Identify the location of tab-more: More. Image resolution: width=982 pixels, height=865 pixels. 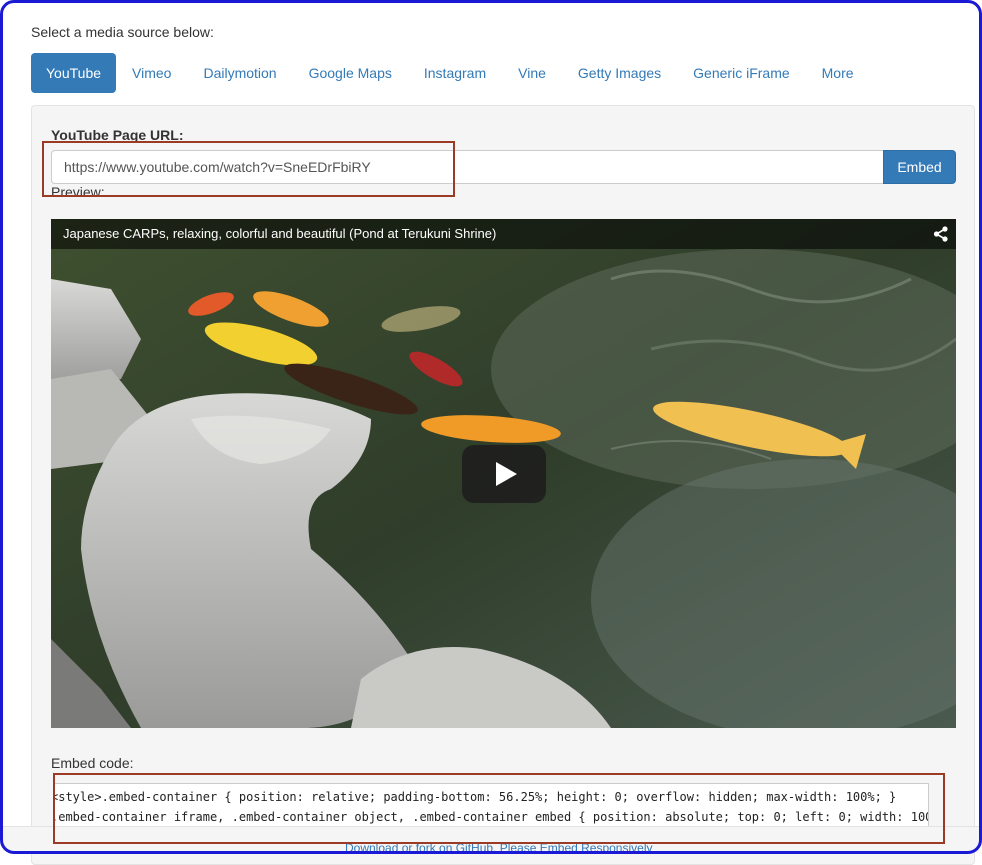
(838, 73).